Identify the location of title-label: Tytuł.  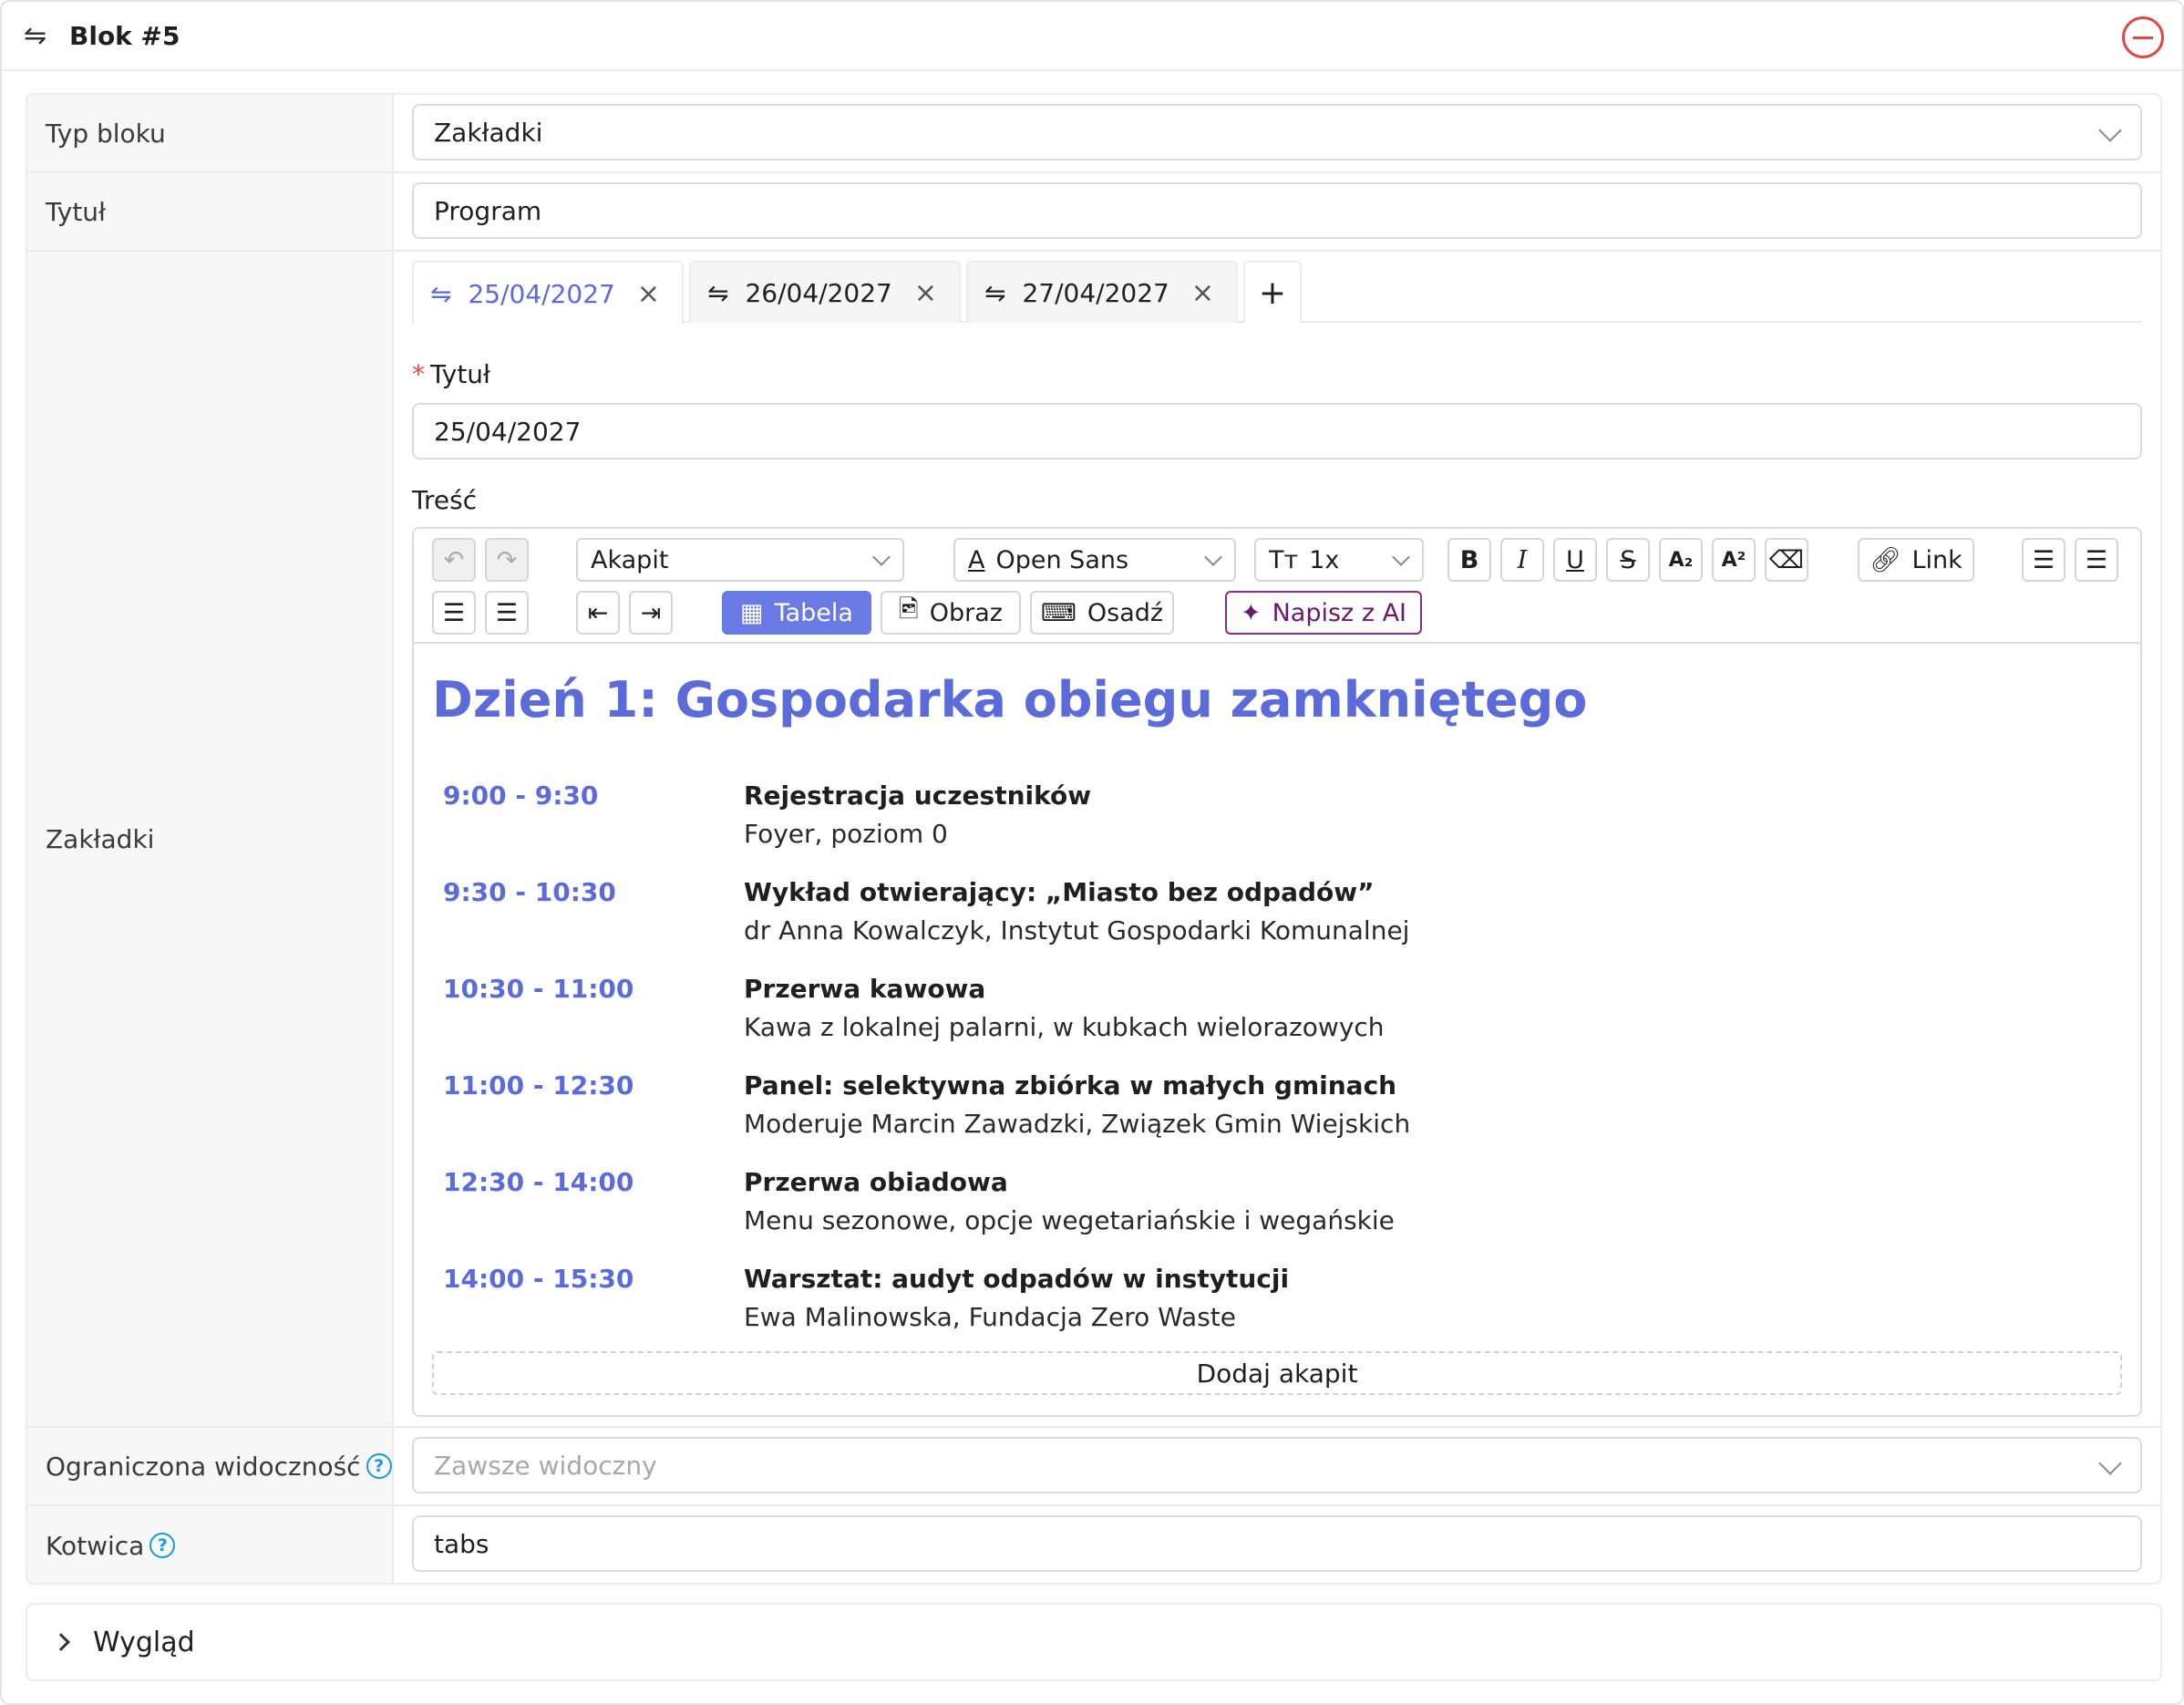
(211, 211).